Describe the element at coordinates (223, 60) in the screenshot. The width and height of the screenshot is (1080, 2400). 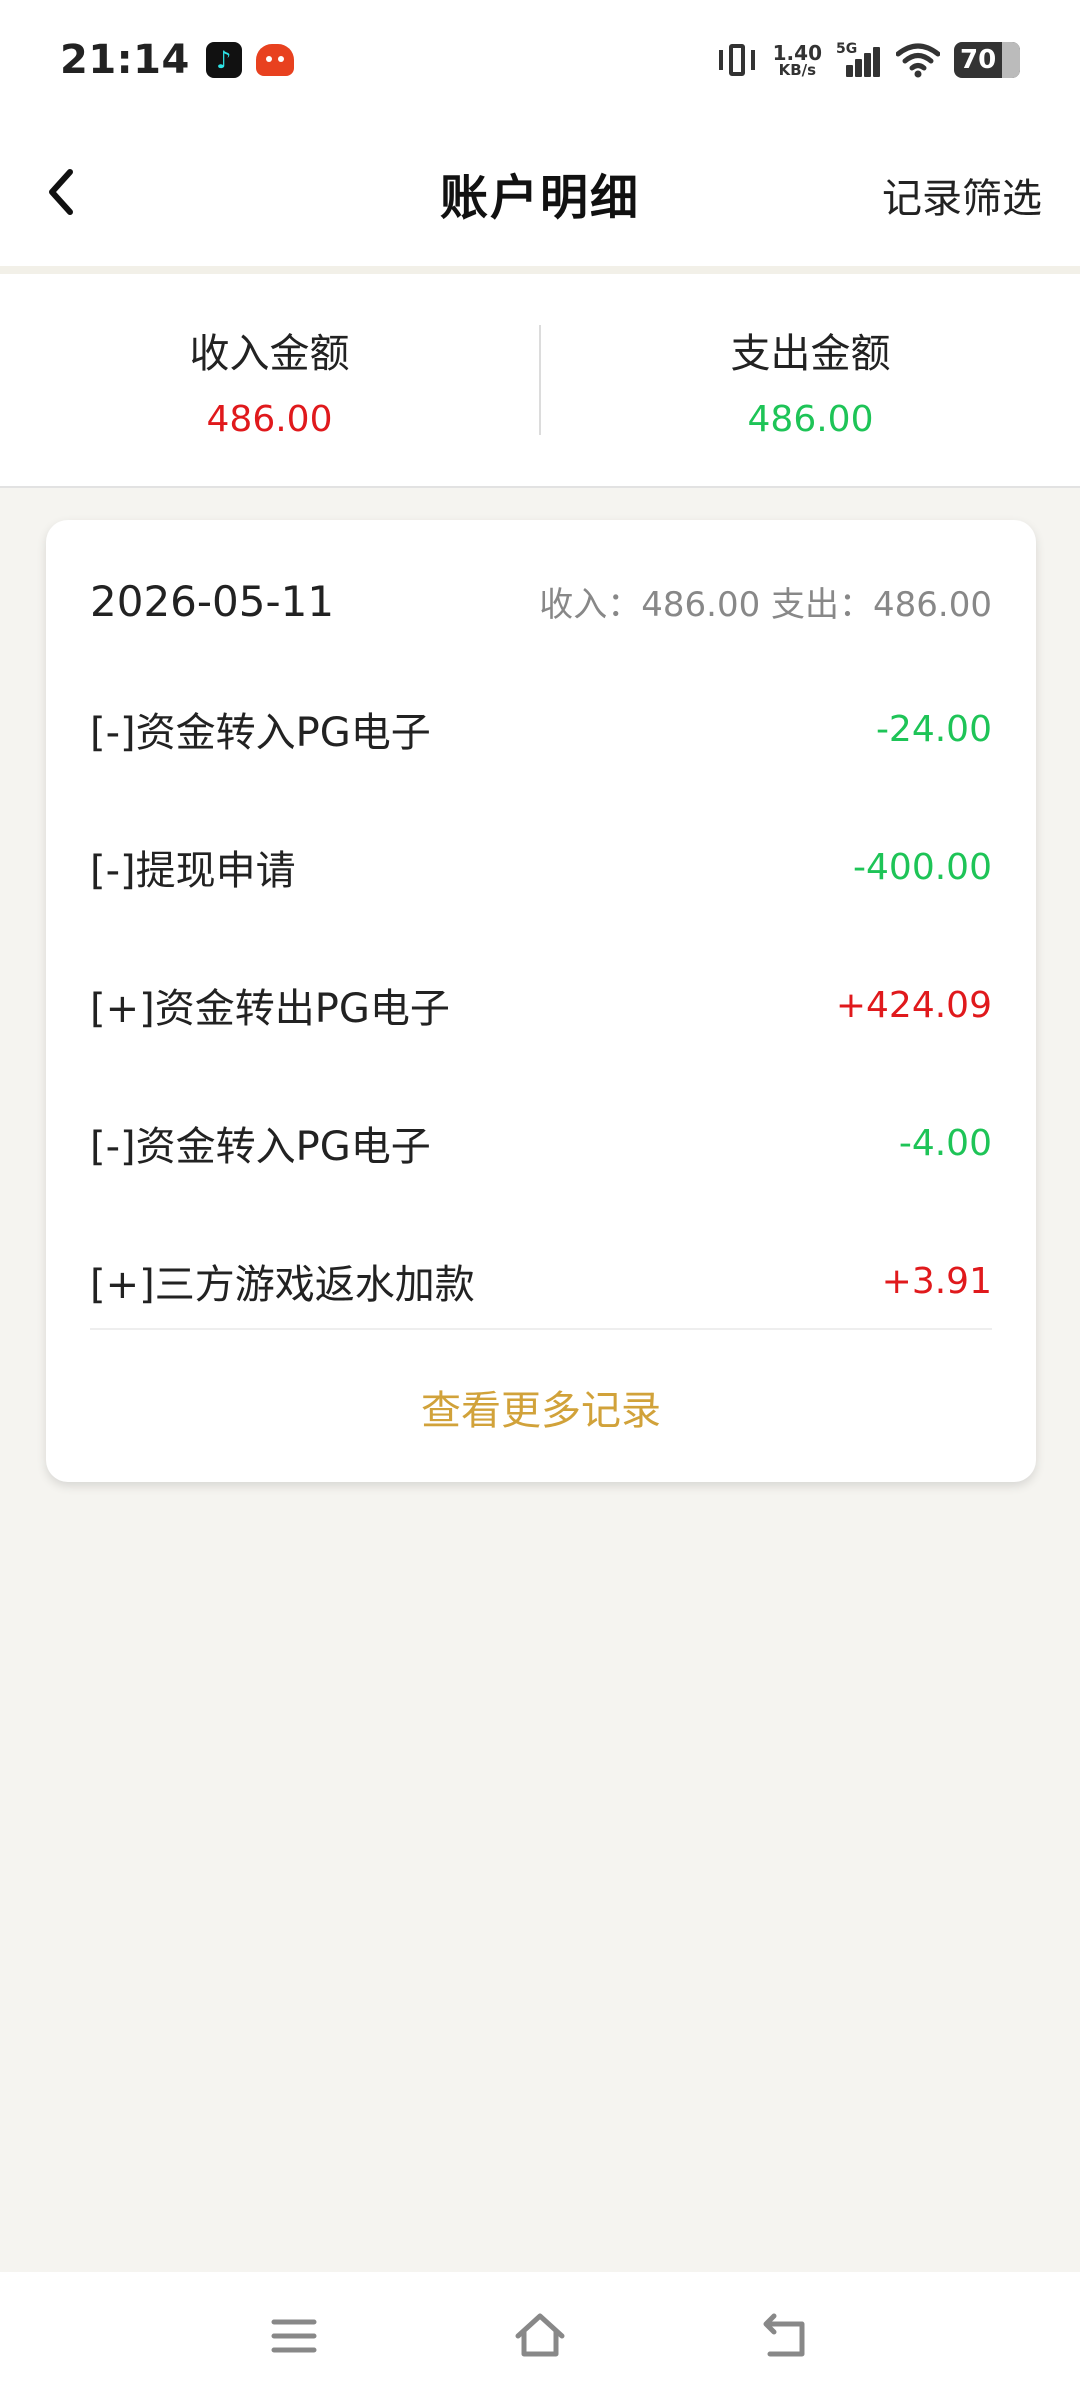
I see `tiktok-icon: ♪` at that location.